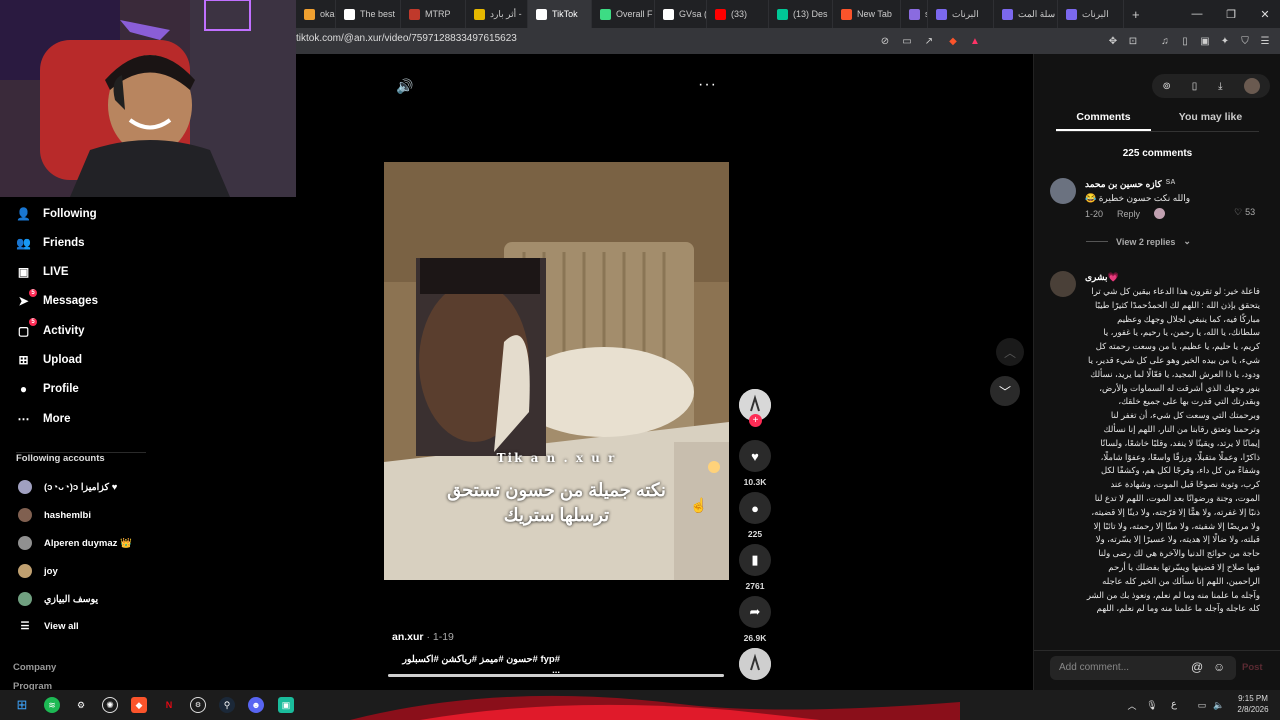 The height and width of the screenshot is (720, 1280). What do you see at coordinates (227, 705) in the screenshot?
I see `steam-icon: ⚲` at bounding box center [227, 705].